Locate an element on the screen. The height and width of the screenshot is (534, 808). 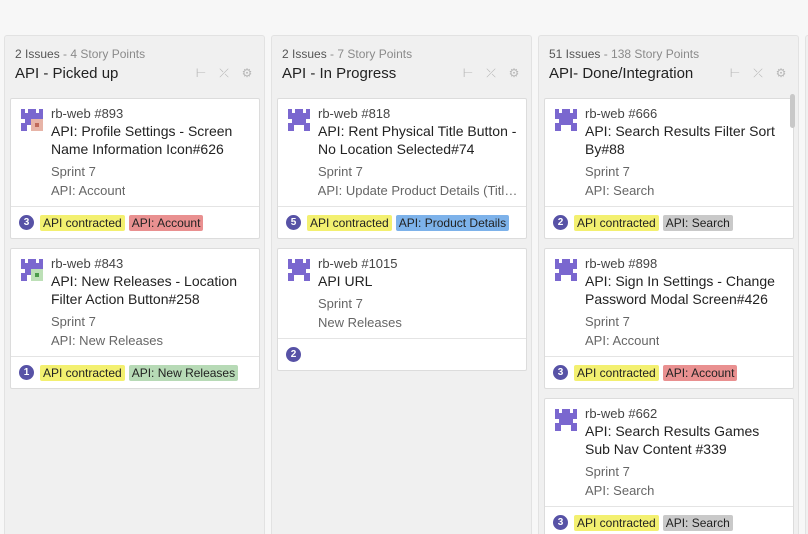
card-footer: 5 API contracted API: Product Details is located at coordinates (402, 222).